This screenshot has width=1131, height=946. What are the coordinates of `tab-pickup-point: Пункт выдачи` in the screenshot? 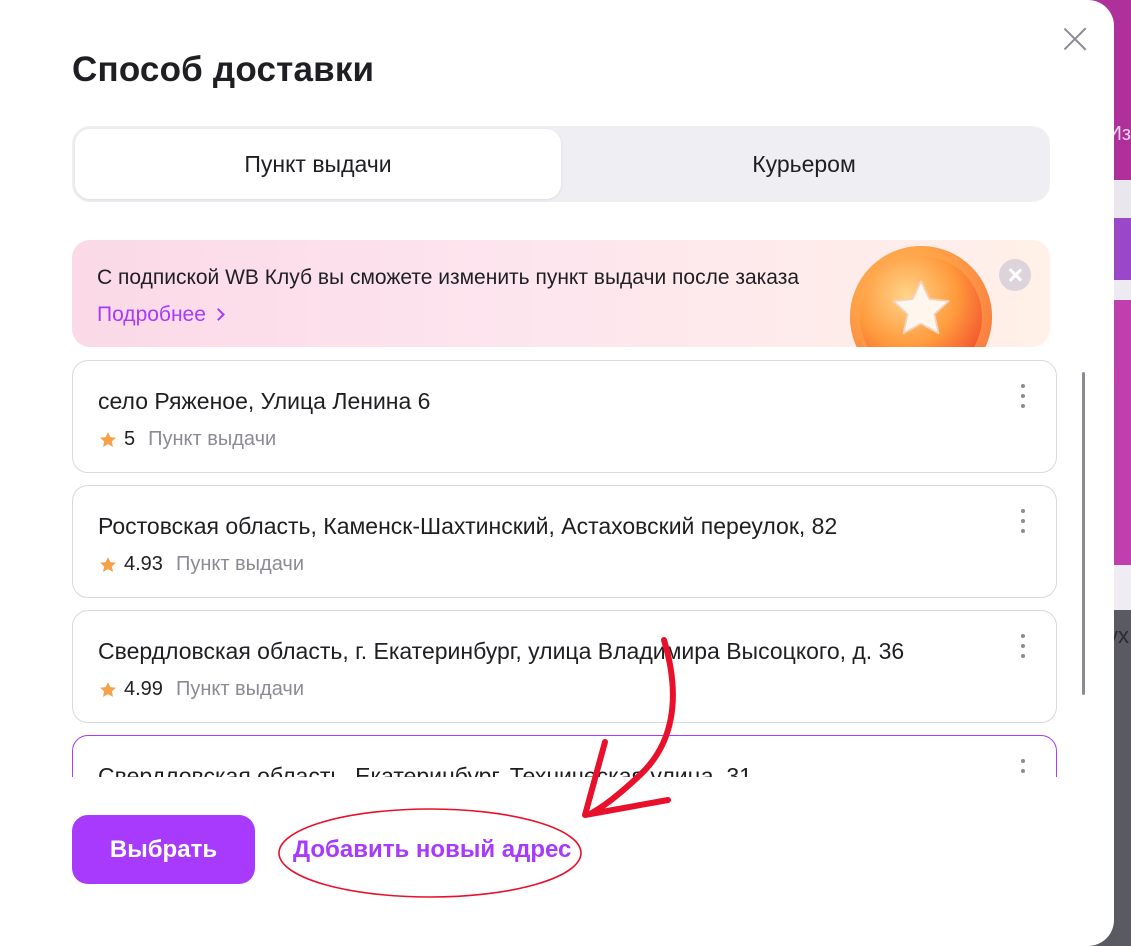 It's located at (318, 164).